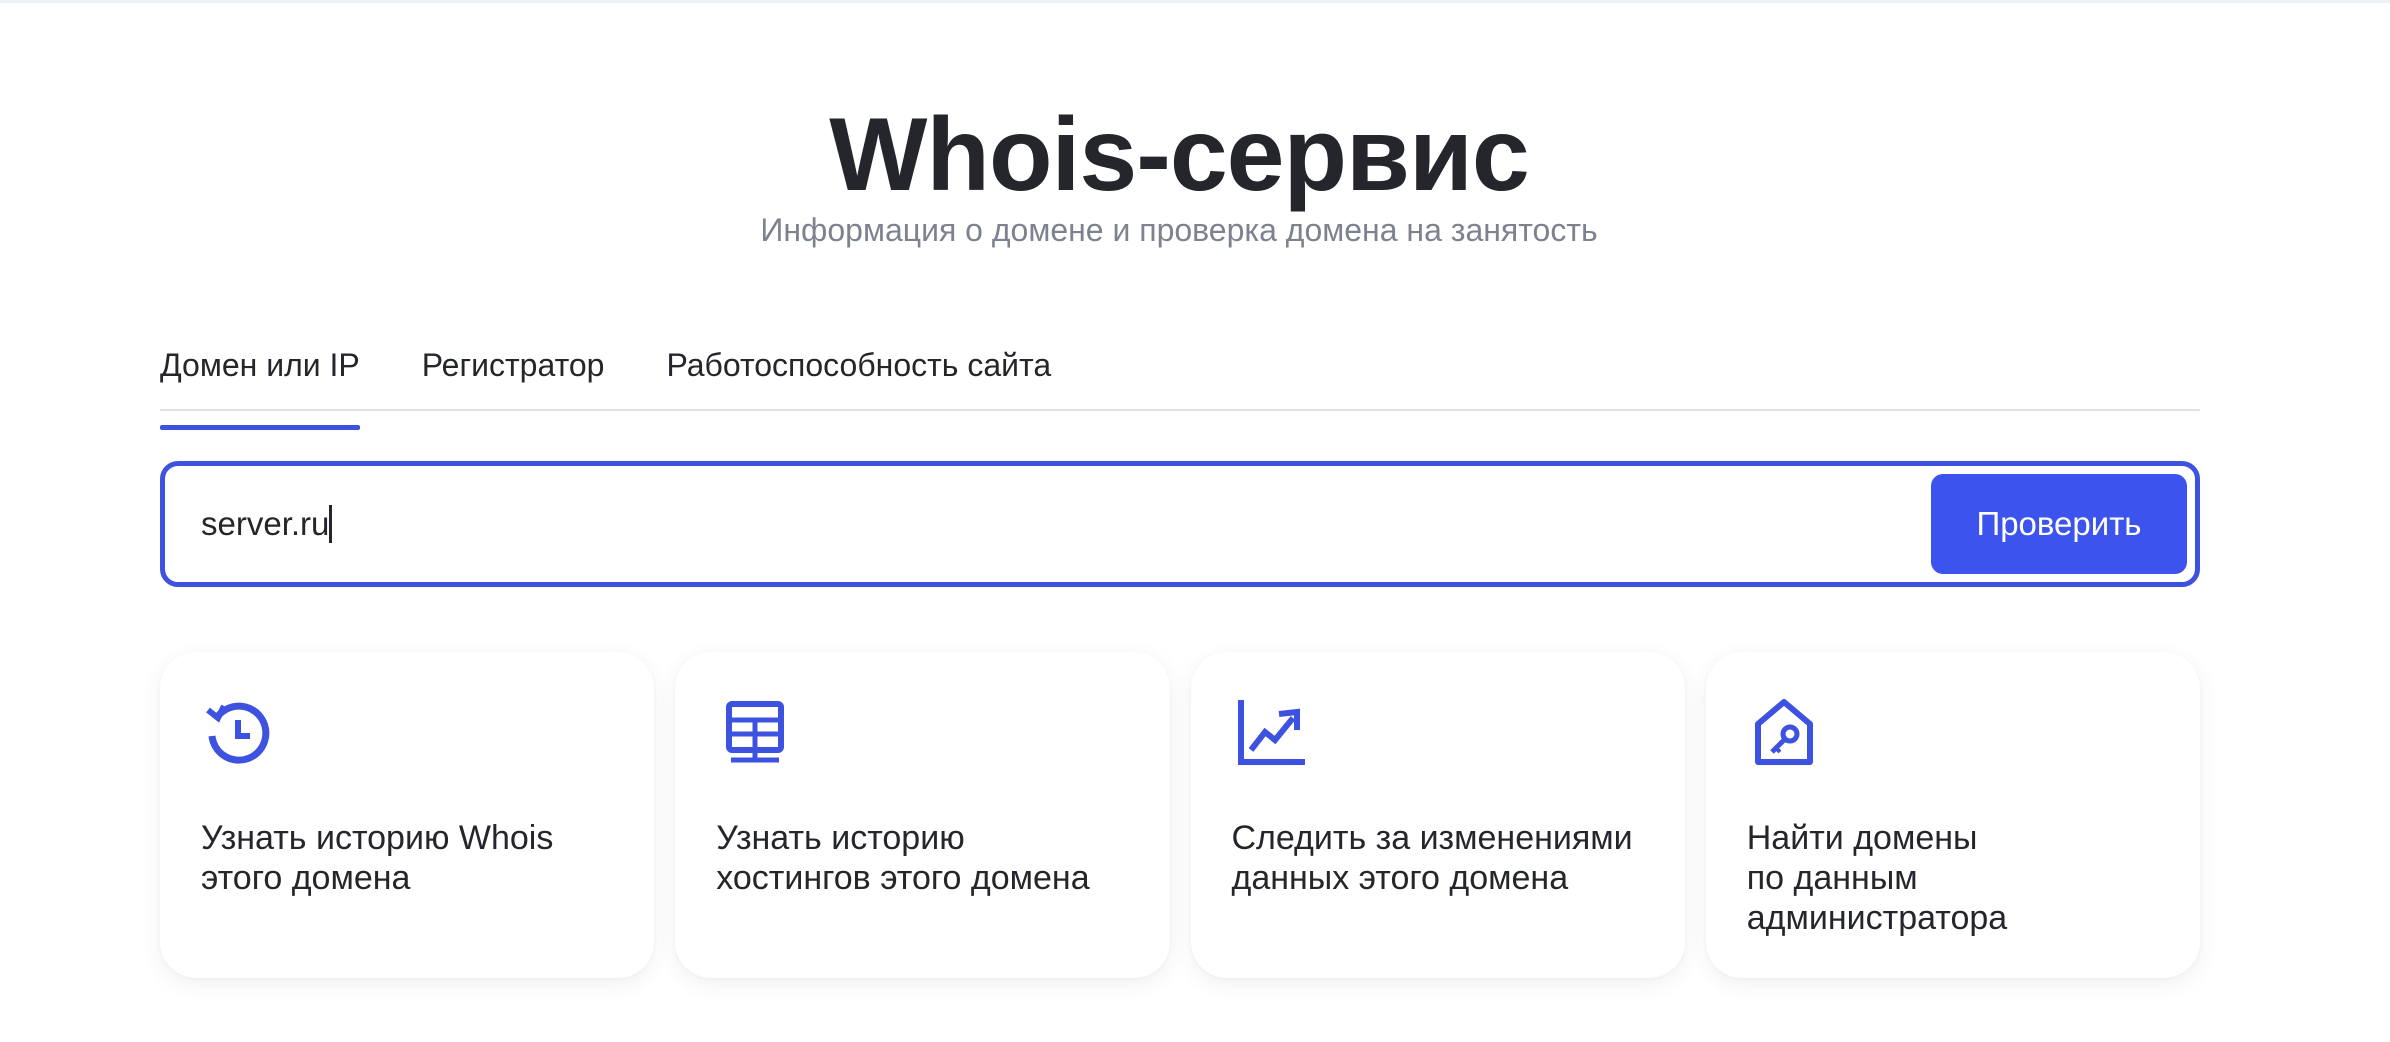  Describe the element at coordinates (1271, 732) in the screenshot. I see `chart-trend-icon` at that location.